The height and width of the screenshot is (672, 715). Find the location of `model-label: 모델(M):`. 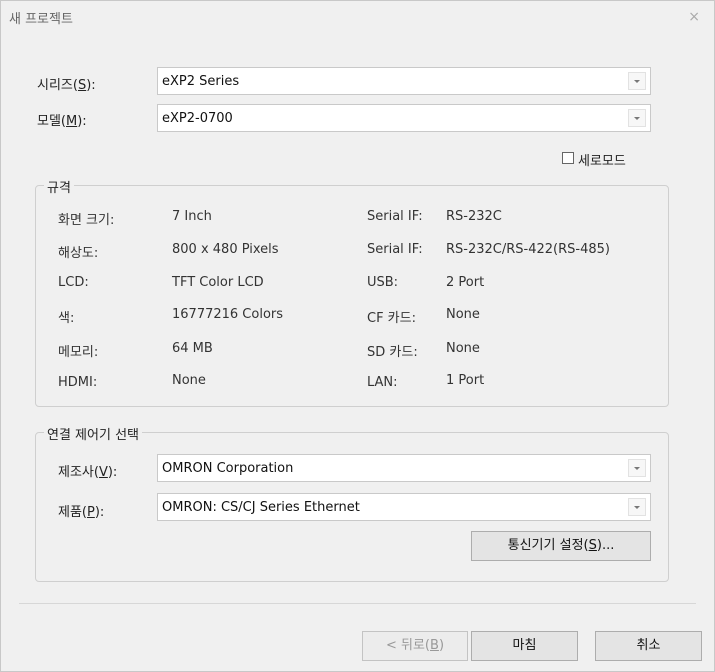

model-label: 모델(M): is located at coordinates (62, 119).